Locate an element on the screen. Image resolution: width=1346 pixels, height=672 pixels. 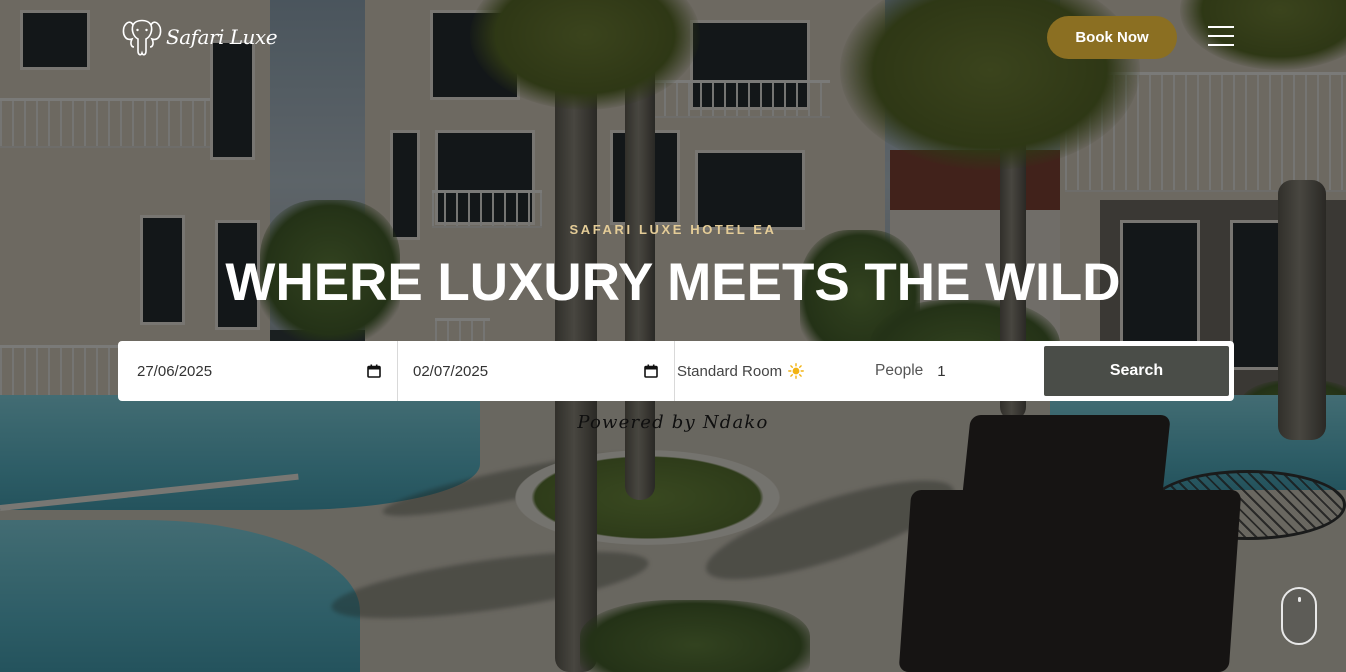
book-now-button: Book Now is located at coordinates (1112, 37).